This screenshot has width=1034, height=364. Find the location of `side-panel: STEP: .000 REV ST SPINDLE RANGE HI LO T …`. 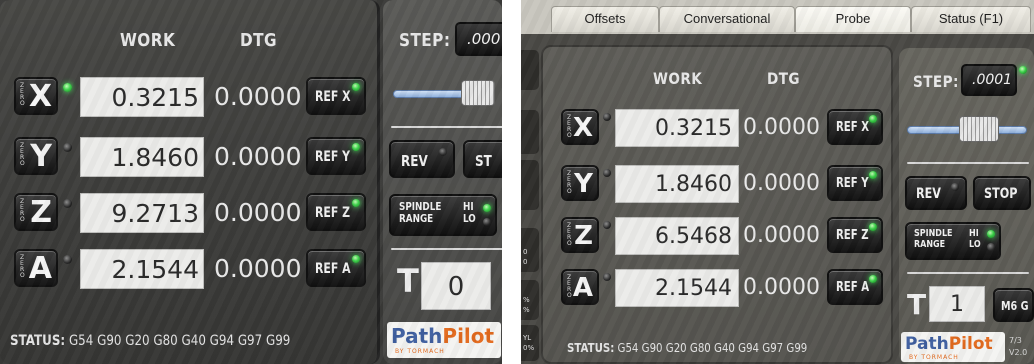

side-panel: STEP: .000 REV ST SPINDLE RANGE HI LO T … is located at coordinates (442, 182).